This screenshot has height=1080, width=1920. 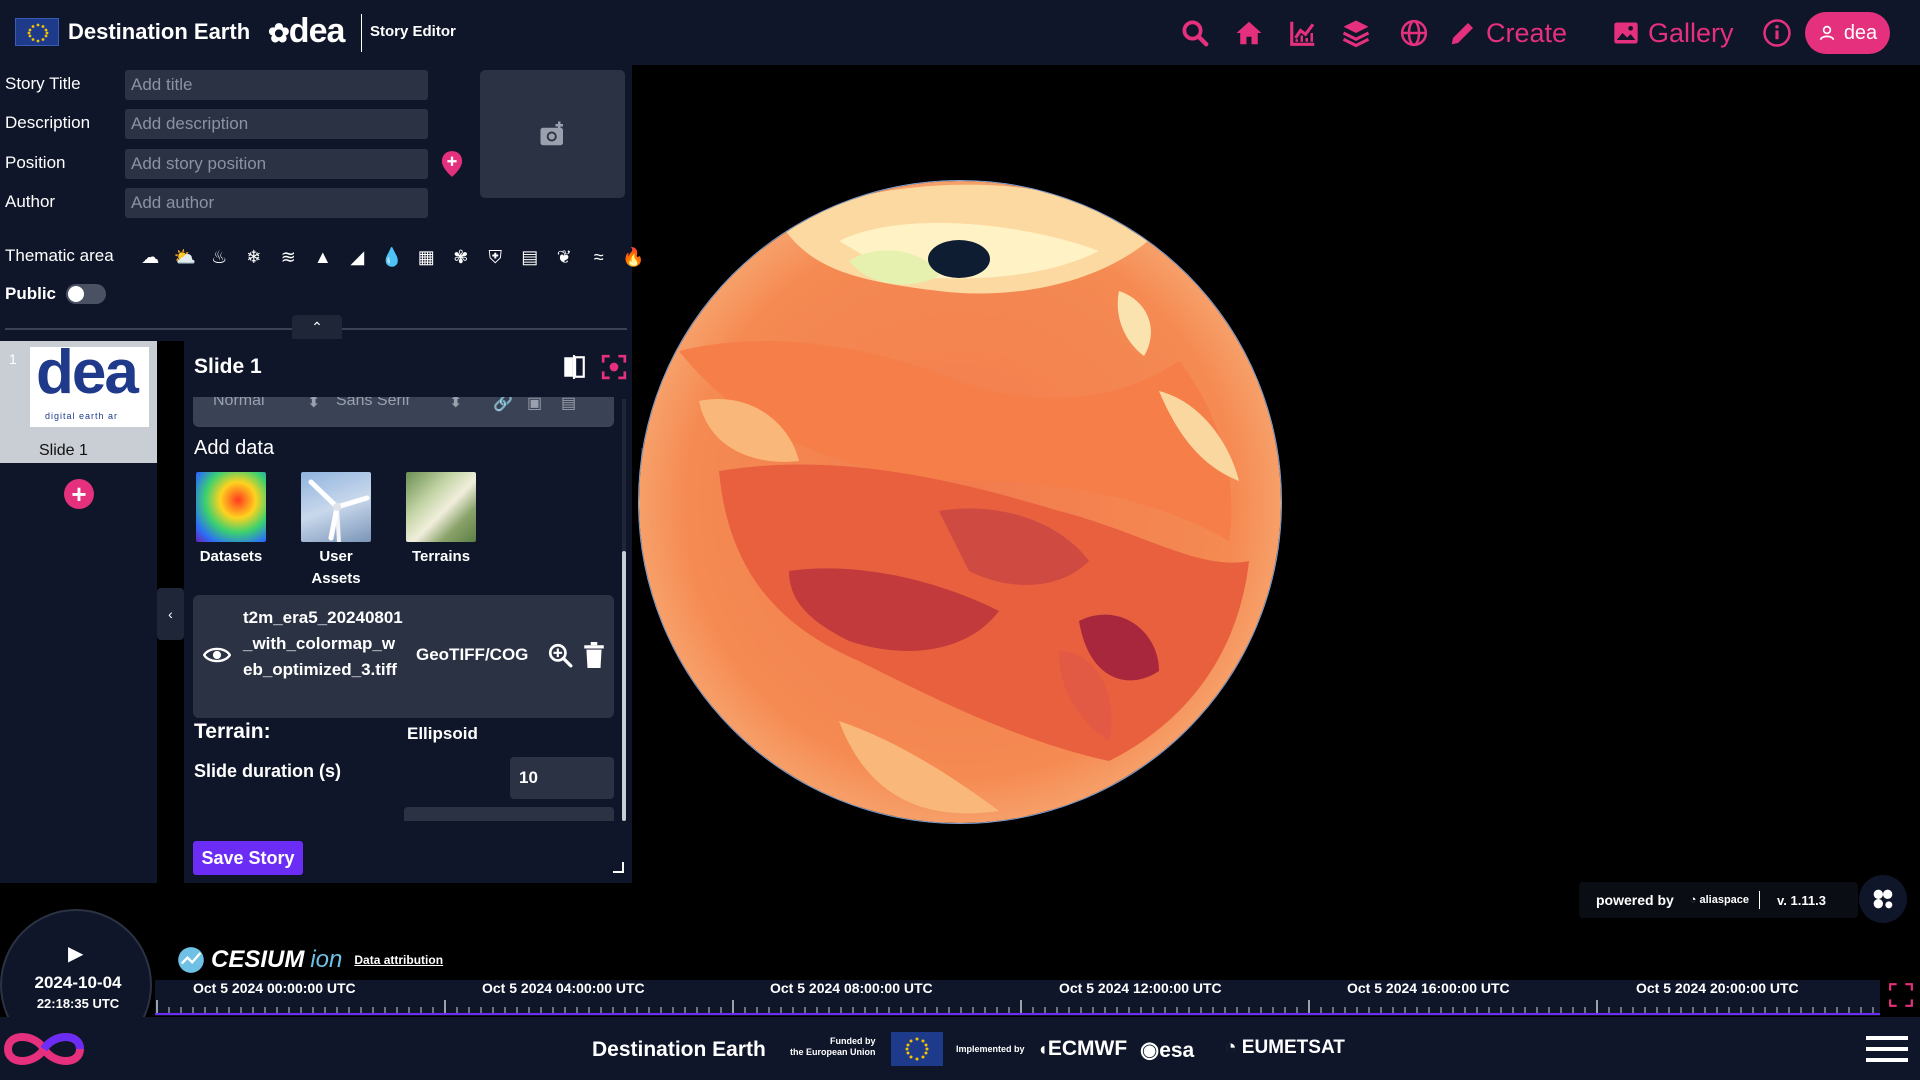 I want to click on thematic-area-label: Thematic area, so click(x=59, y=255).